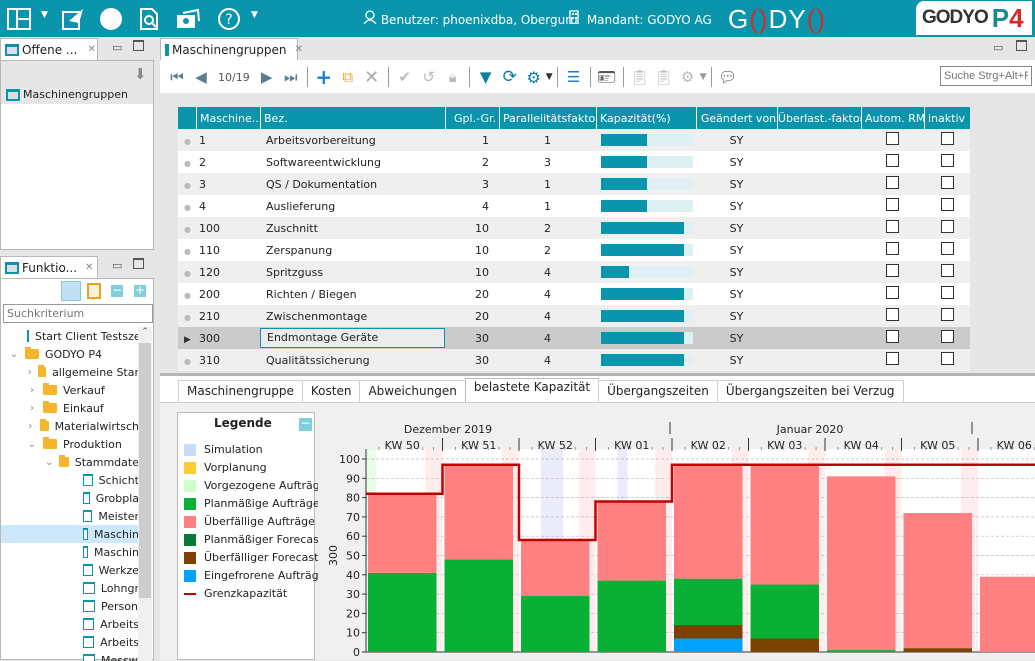  What do you see at coordinates (44, 15) in the screenshot?
I see `layout-dropdown-icon: ▼` at bounding box center [44, 15].